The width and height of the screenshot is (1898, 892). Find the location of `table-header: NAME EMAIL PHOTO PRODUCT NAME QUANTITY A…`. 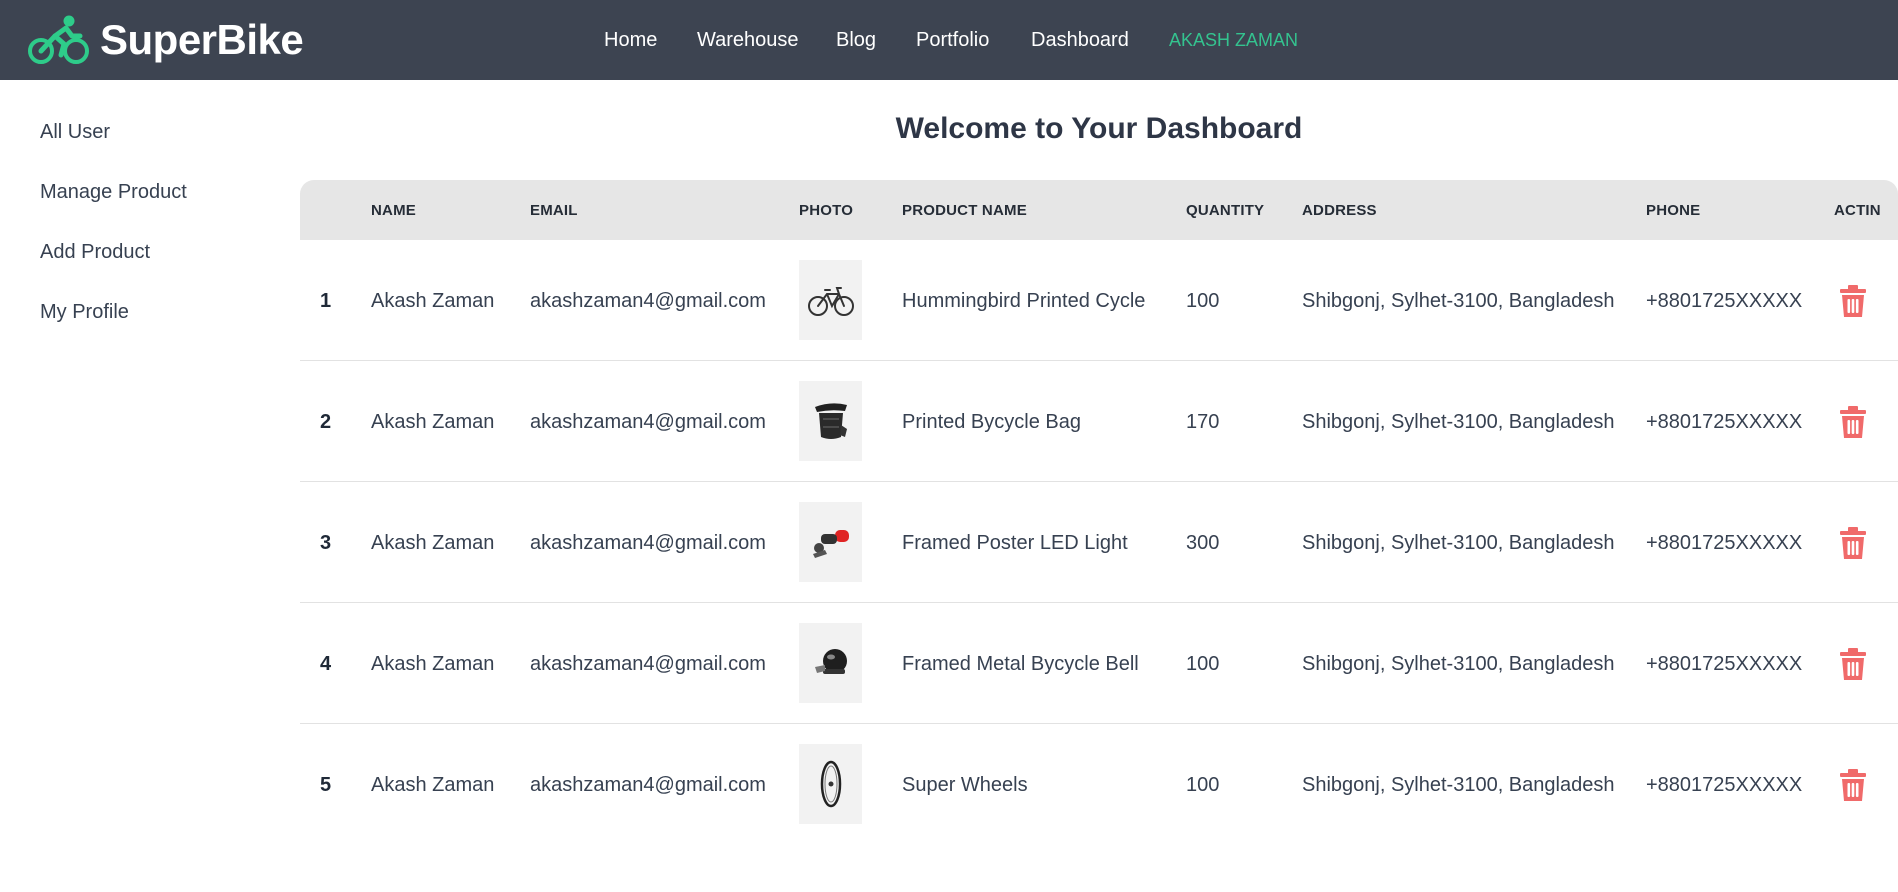

table-header: NAME EMAIL PHOTO PRODUCT NAME QUANTITY A… is located at coordinates (1099, 210).